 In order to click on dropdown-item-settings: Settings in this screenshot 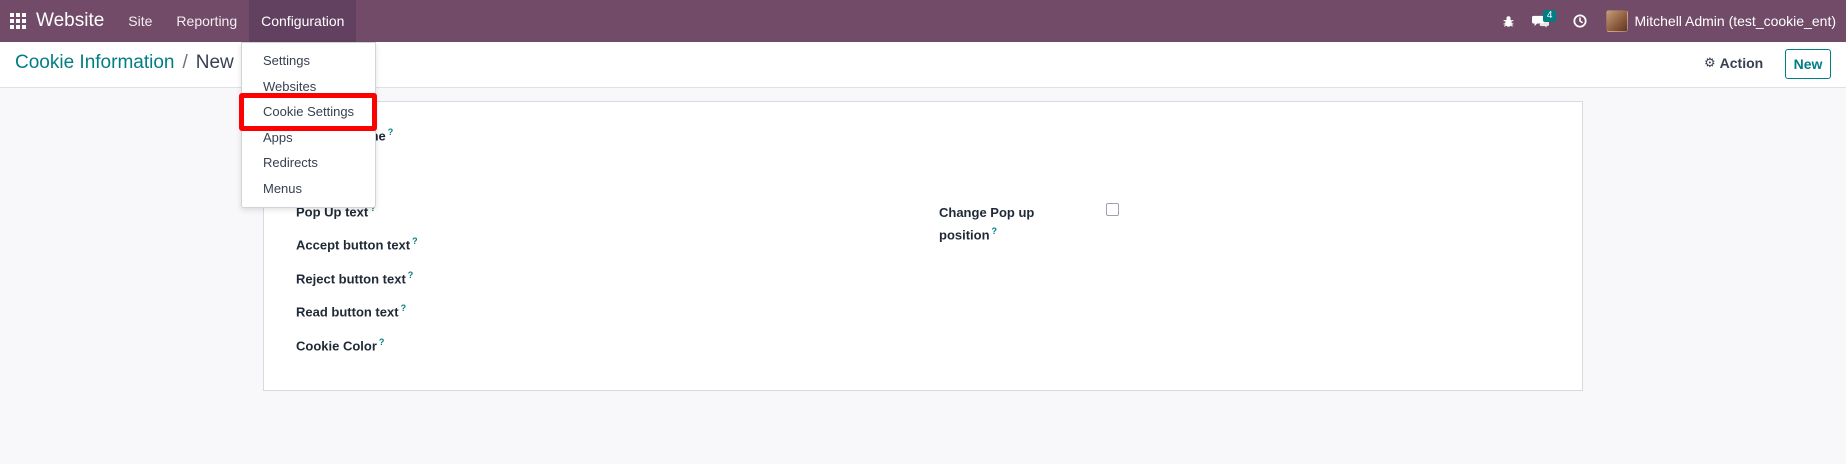, I will do `click(286, 60)`.